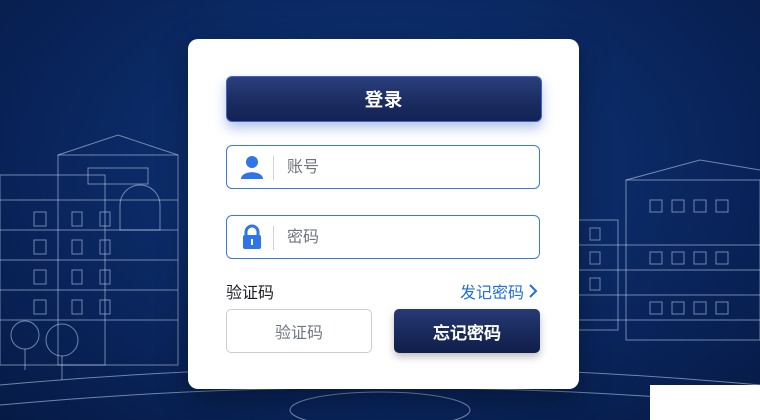 The width and height of the screenshot is (760, 420). What do you see at coordinates (533, 291) in the screenshot?
I see `chevron-right-icon` at bounding box center [533, 291].